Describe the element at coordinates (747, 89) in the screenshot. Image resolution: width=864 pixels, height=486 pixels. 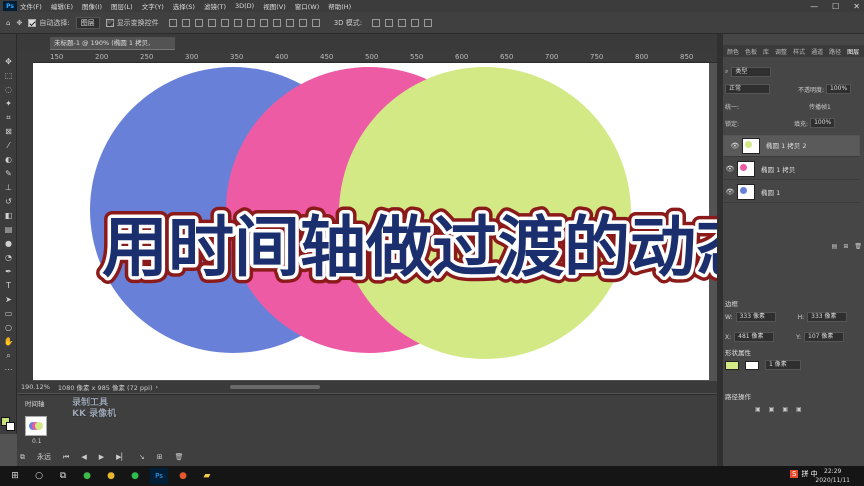
I see `blend-mode-dropdown: 正常` at that location.